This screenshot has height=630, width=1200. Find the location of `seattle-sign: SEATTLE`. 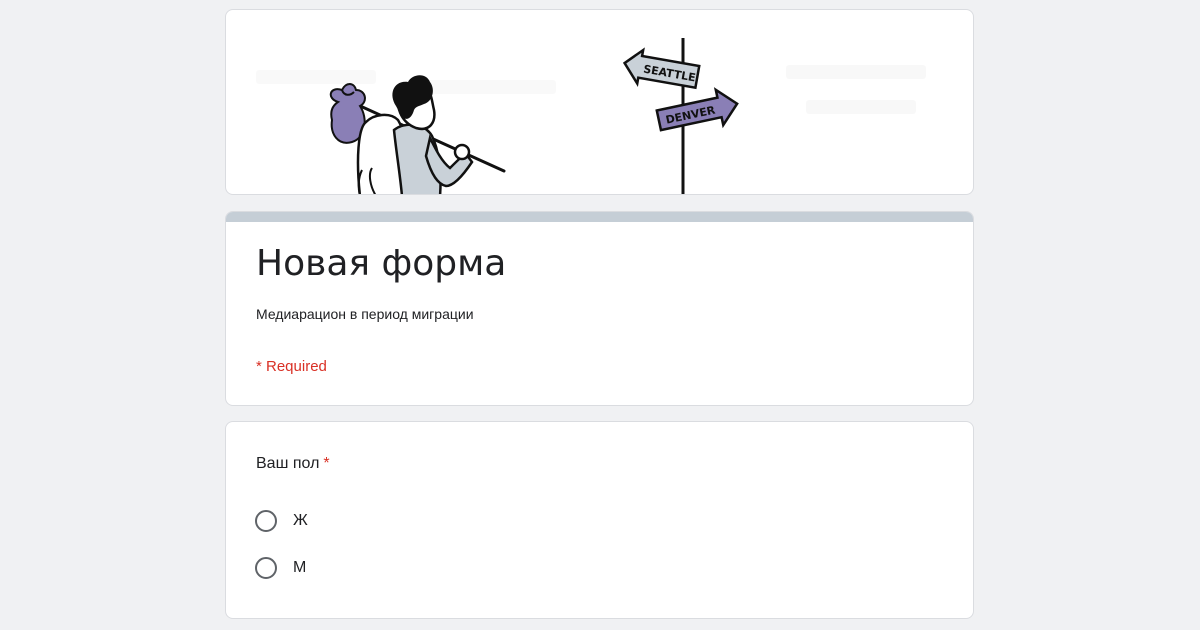

seattle-sign: SEATTLE is located at coordinates (661, 68).